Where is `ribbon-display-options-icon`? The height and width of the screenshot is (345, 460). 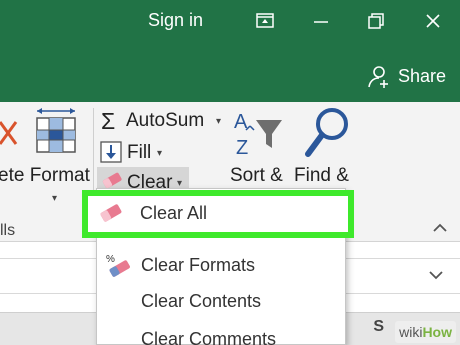 ribbon-display-options-icon is located at coordinates (265, 21).